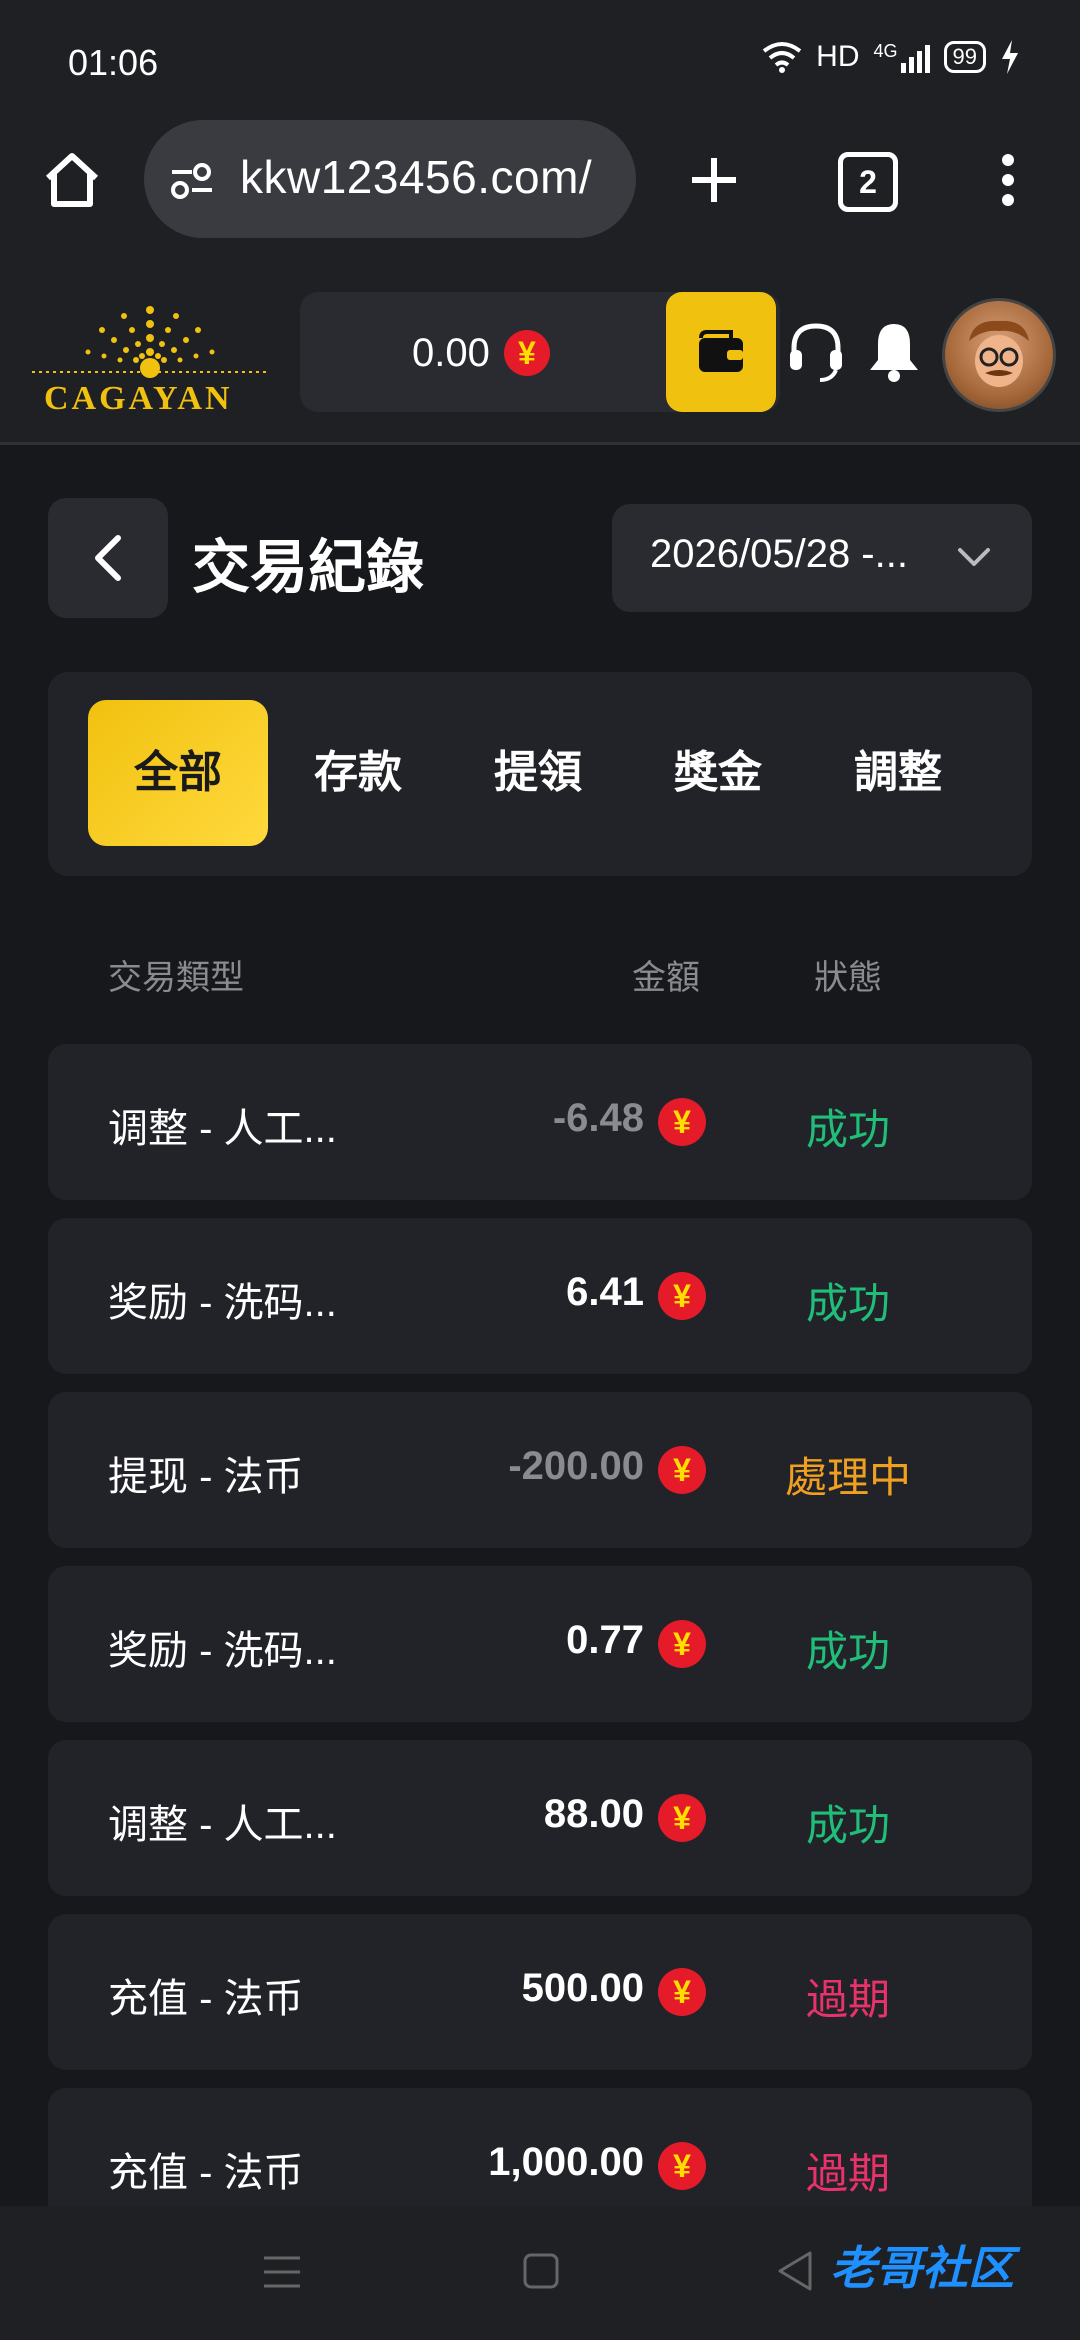  What do you see at coordinates (666, 978) in the screenshot?
I see `column-header-amount: 金額` at bounding box center [666, 978].